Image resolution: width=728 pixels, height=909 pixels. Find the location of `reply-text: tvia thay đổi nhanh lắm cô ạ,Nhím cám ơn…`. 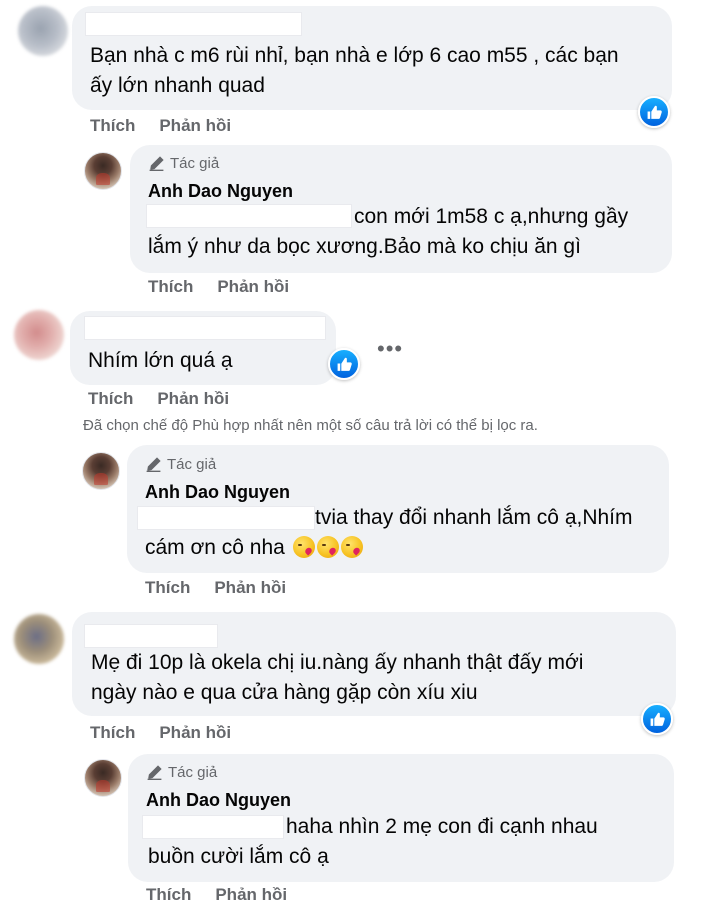

reply-text: tvia thay đổi nhanh lắm cô ạ,Nhím cám ơn… is located at coordinates (389, 532).